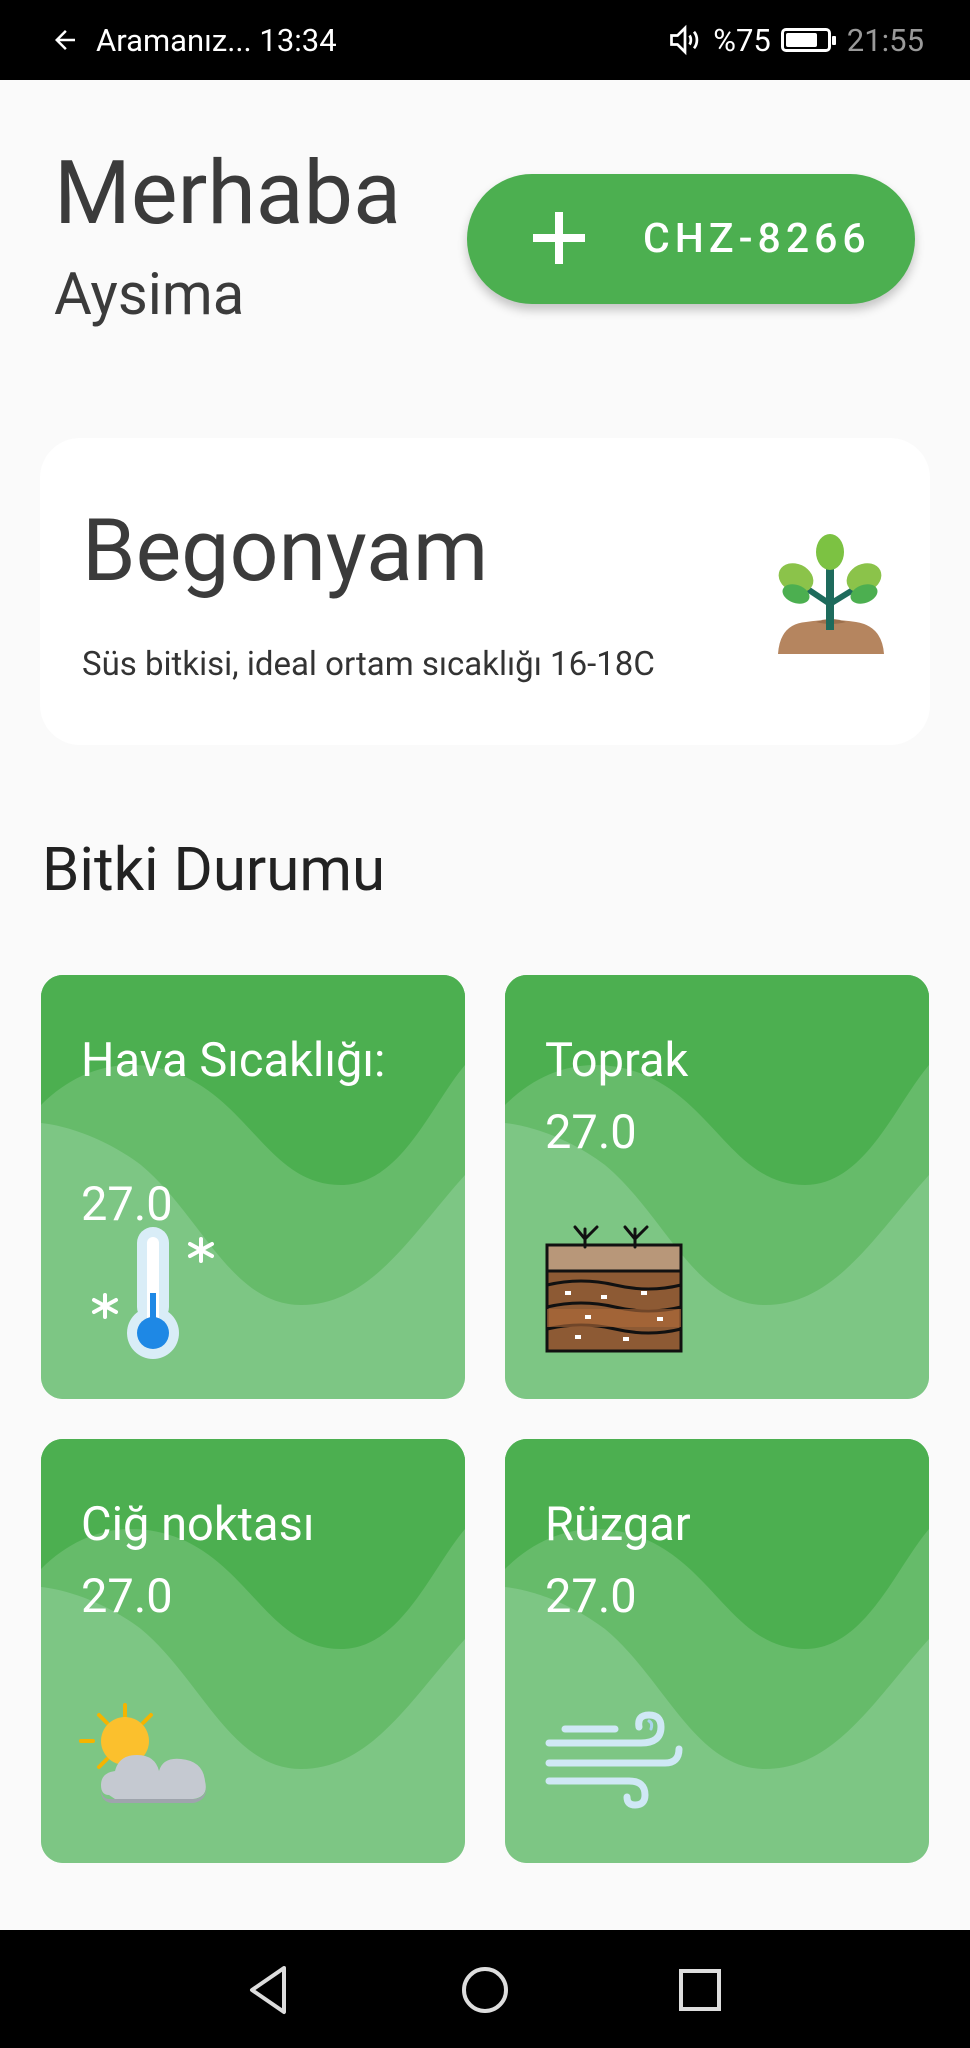 The image size is (970, 2048). Describe the element at coordinates (270, 1990) in the screenshot. I see `nav-back-icon` at that location.